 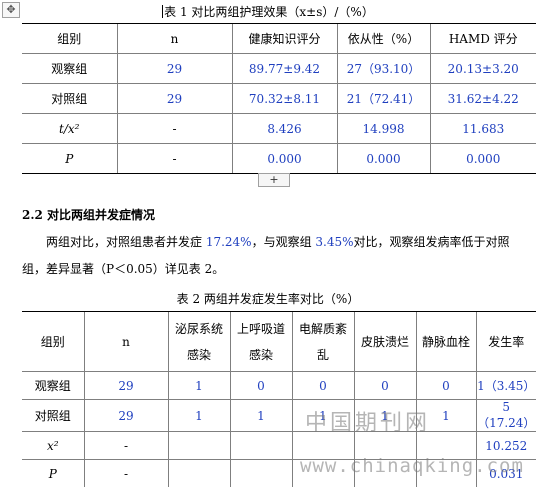 I want to click on table1-title: 表 1 对比两组护理效果（x±s）/（%）, so click(x=268, y=11).